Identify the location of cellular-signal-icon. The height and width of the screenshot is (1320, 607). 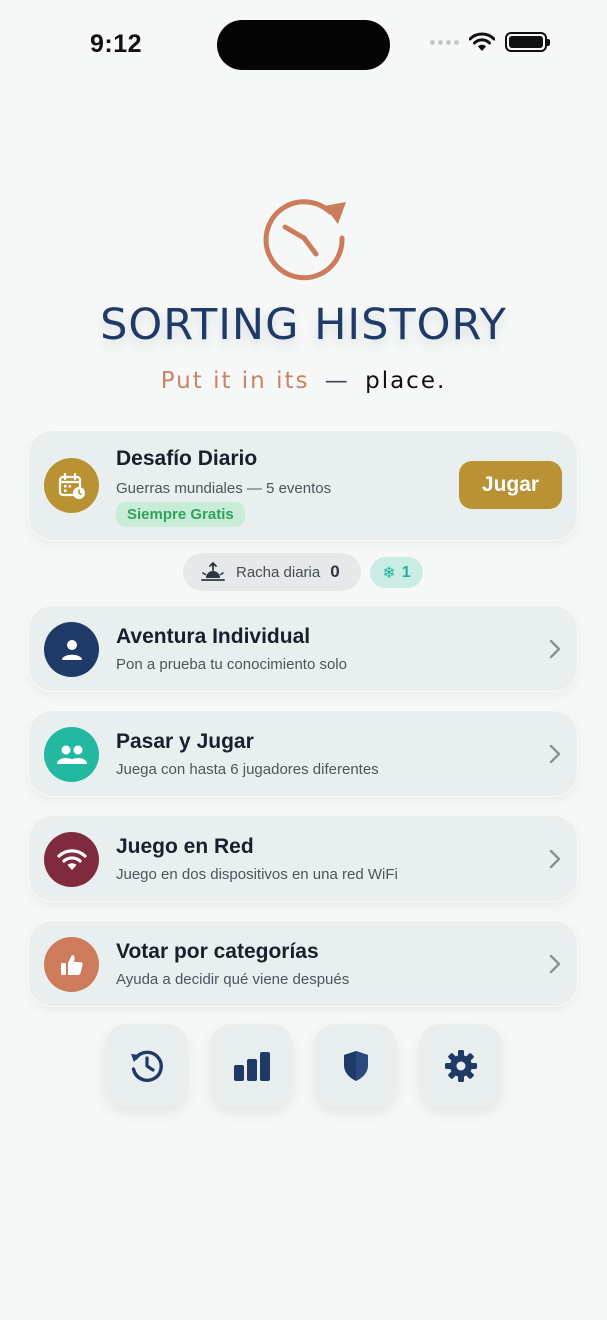
(444, 42).